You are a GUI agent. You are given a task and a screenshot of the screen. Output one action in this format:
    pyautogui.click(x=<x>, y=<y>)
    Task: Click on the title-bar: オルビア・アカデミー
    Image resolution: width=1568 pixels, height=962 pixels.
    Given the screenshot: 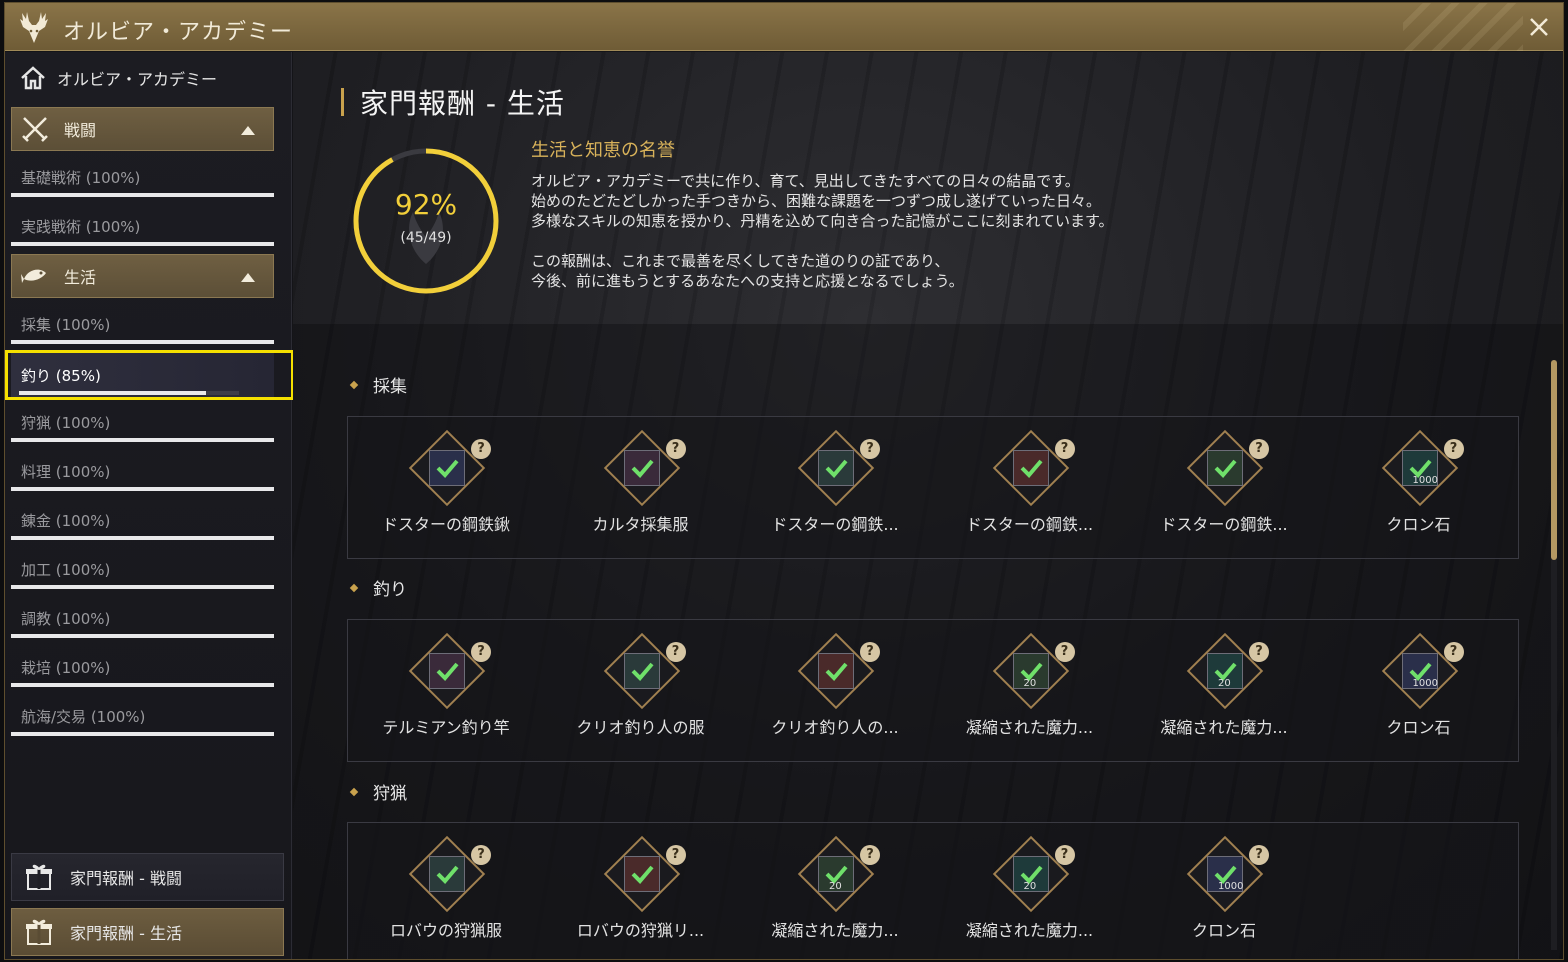 What is the action you would take?
    pyautogui.click(x=784, y=27)
    